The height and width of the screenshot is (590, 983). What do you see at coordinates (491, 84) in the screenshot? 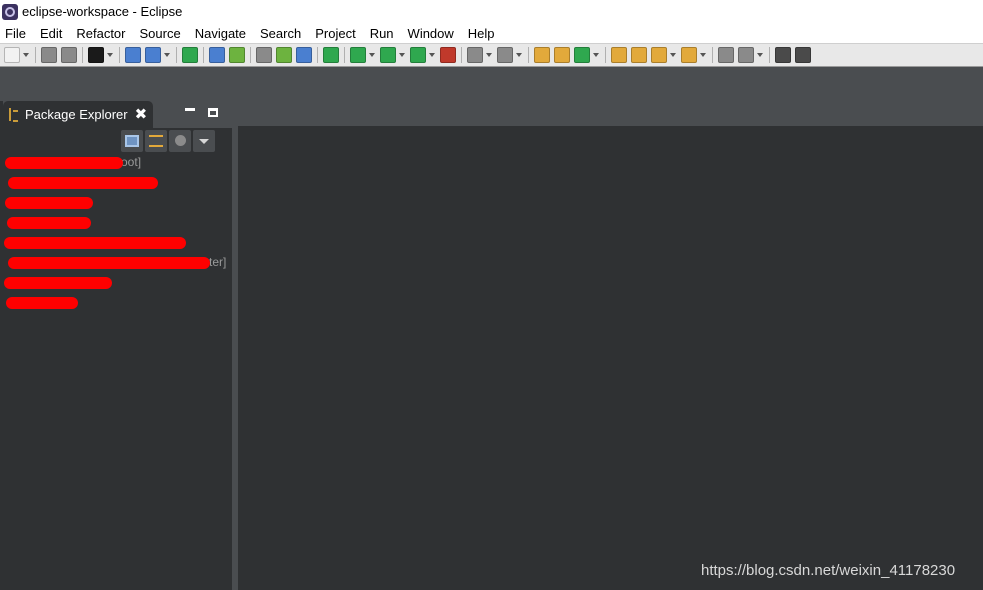
I see `perspective-tab-area` at bounding box center [491, 84].